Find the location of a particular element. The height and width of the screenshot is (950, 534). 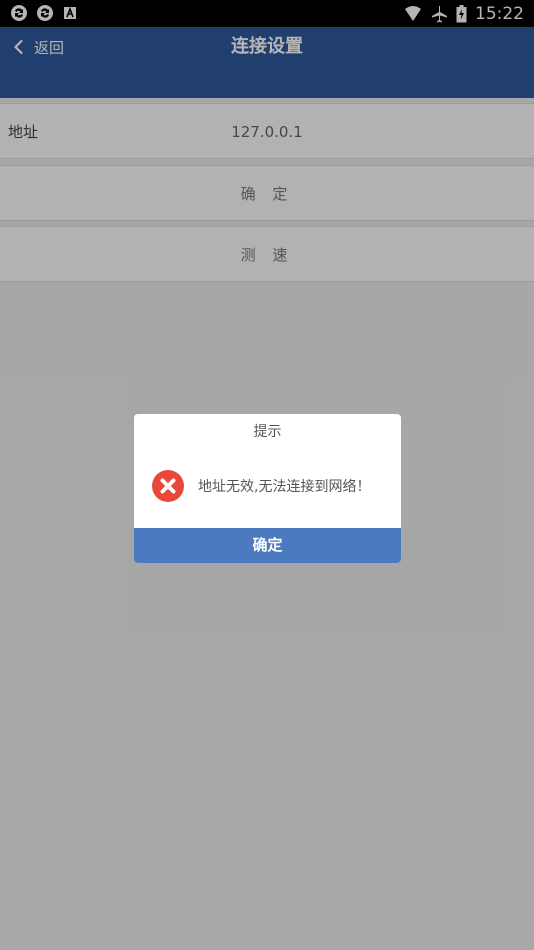

error-circle-icon is located at coordinates (168, 486).